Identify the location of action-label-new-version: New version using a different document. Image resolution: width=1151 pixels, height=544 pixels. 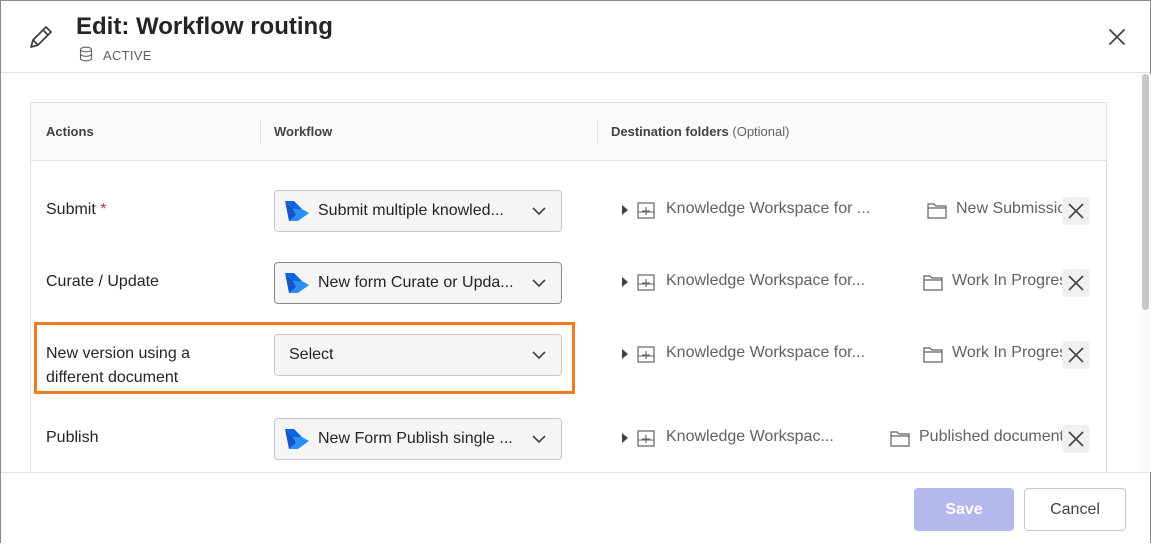
(118, 365).